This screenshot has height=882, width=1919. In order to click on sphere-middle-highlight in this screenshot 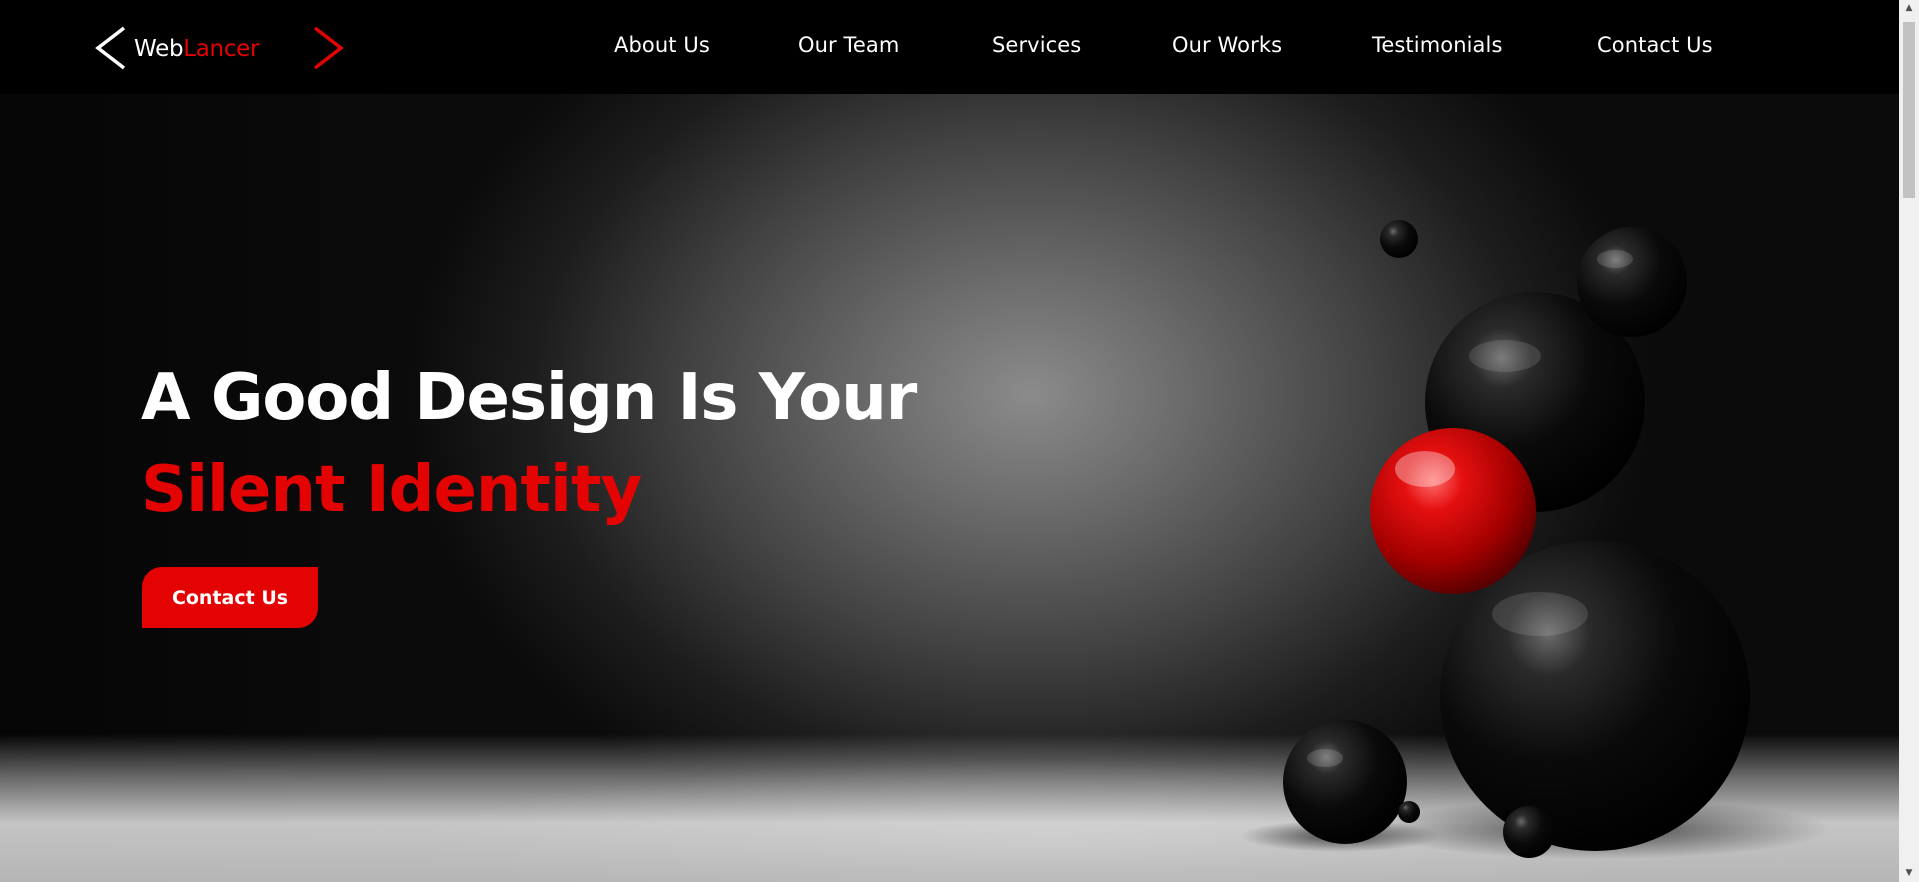, I will do `click(1505, 356)`.